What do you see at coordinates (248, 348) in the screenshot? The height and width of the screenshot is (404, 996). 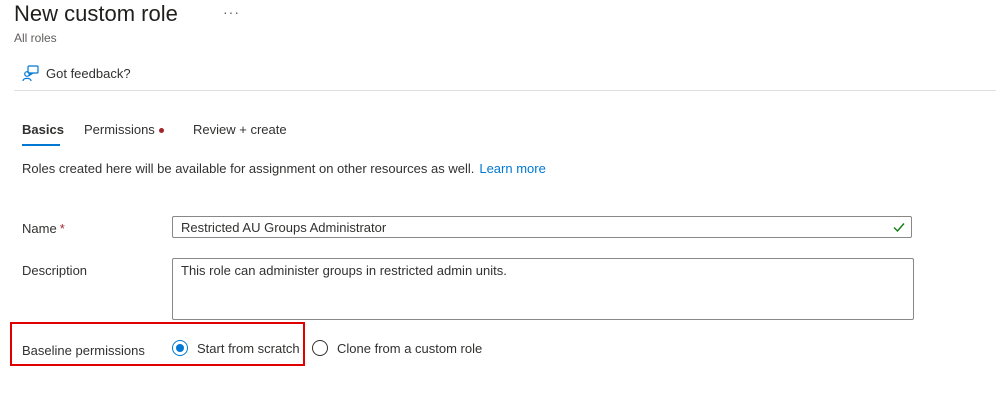 I see `radio-start-from-scratch-label: Start from scratch` at bounding box center [248, 348].